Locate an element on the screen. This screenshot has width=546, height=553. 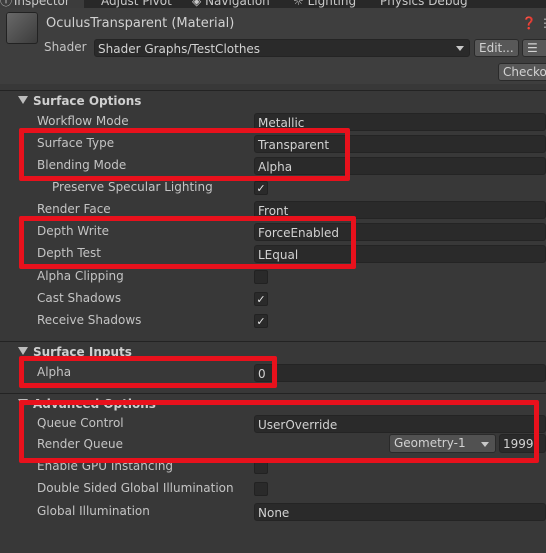
dropdown-value: None is located at coordinates (274, 513).